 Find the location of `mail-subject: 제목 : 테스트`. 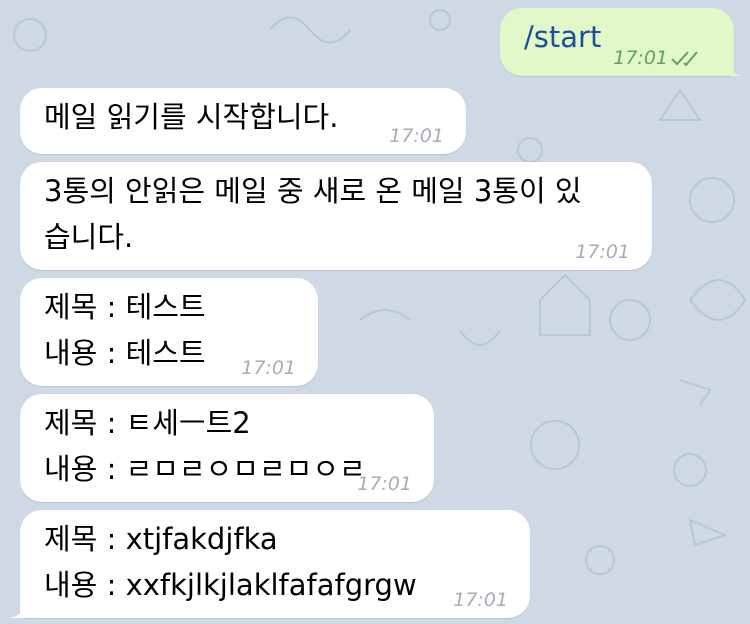

mail-subject: 제목 : 테스트 is located at coordinates (125, 307).